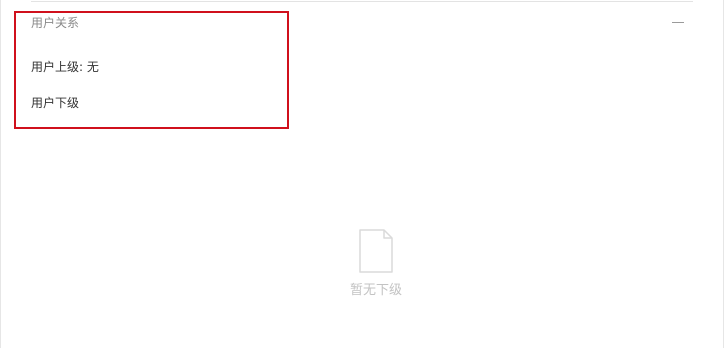 Image resolution: width=724 pixels, height=348 pixels. I want to click on empty-document-icon, so click(376, 251).